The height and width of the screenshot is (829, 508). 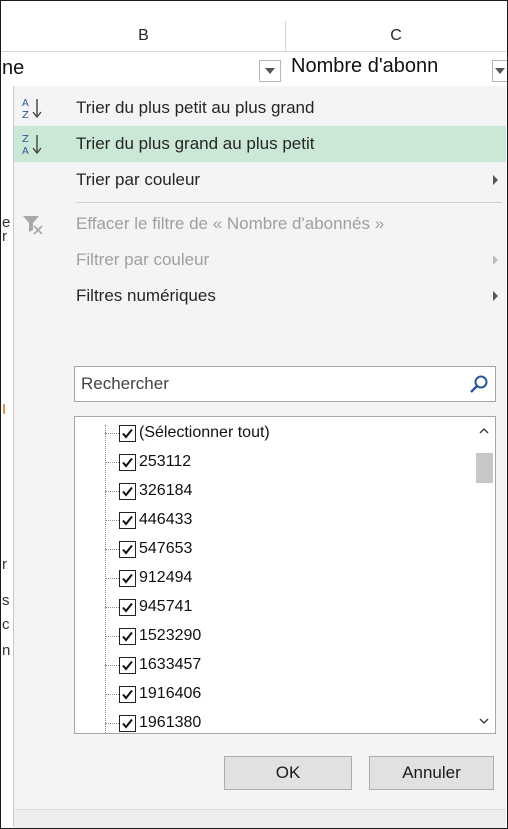 I want to click on list-item-label: 547653, so click(x=166, y=548).